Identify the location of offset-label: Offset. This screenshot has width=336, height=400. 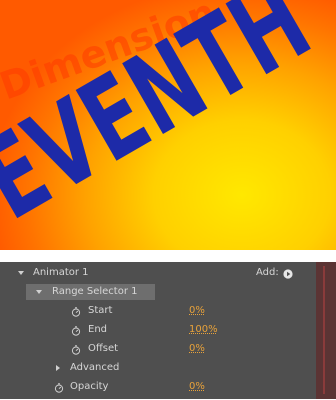
(103, 348).